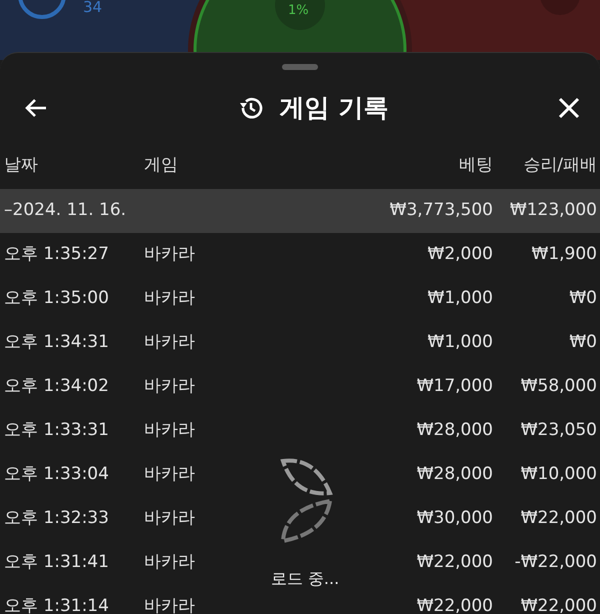  I want to click on result-cell: ₩1,900, so click(564, 254).